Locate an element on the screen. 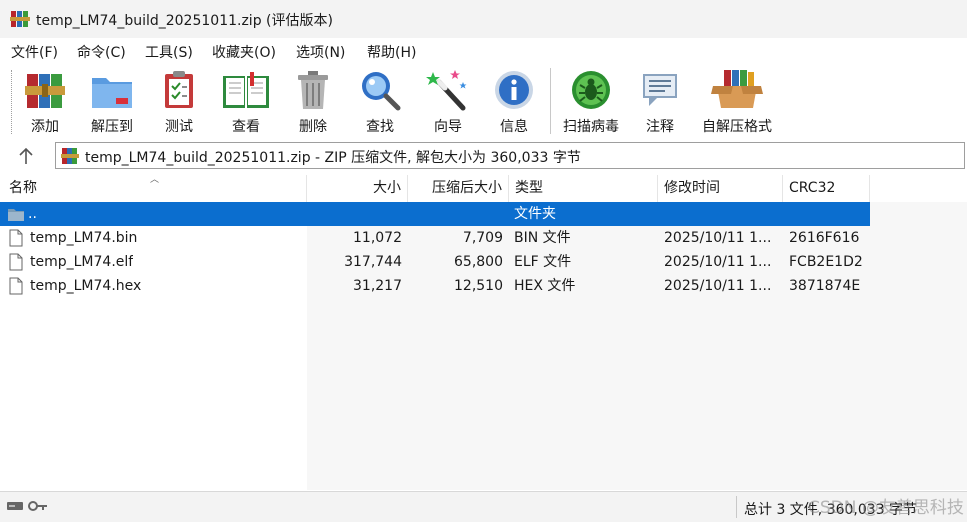 This screenshot has width=967, height=522. delete-label: 删除 is located at coordinates (313, 127).